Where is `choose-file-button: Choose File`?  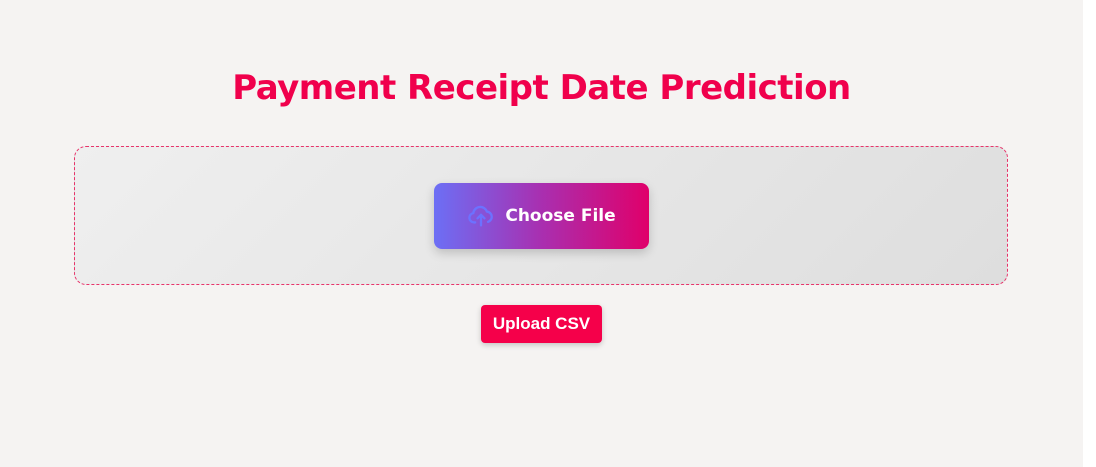
choose-file-button: Choose File is located at coordinates (541, 216).